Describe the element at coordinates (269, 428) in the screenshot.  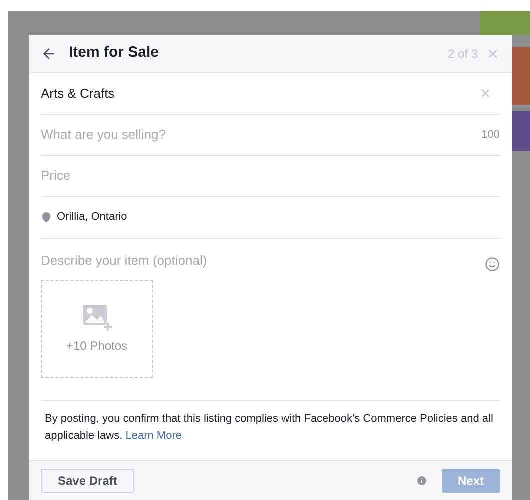
I see `policy-notice: By posting, you confirm that this listing complies with Facebook's Commerce Policies and all applicable laws. Learn More` at that location.